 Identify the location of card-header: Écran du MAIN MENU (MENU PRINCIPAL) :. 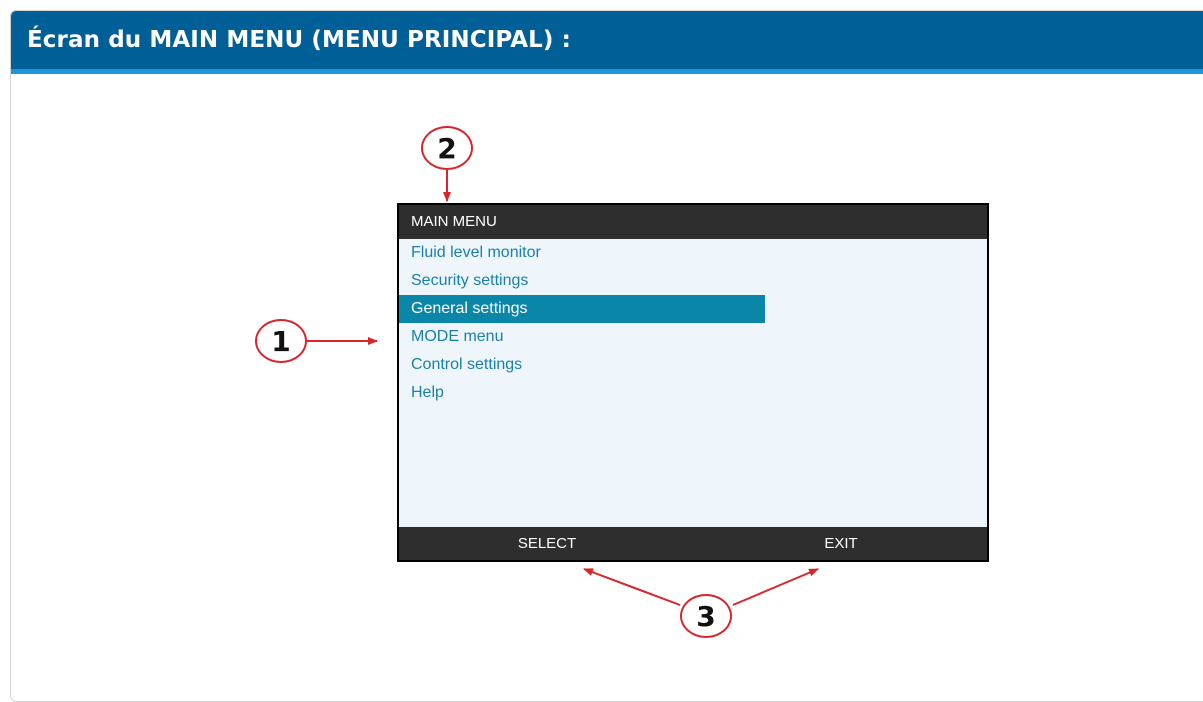
(607, 42).